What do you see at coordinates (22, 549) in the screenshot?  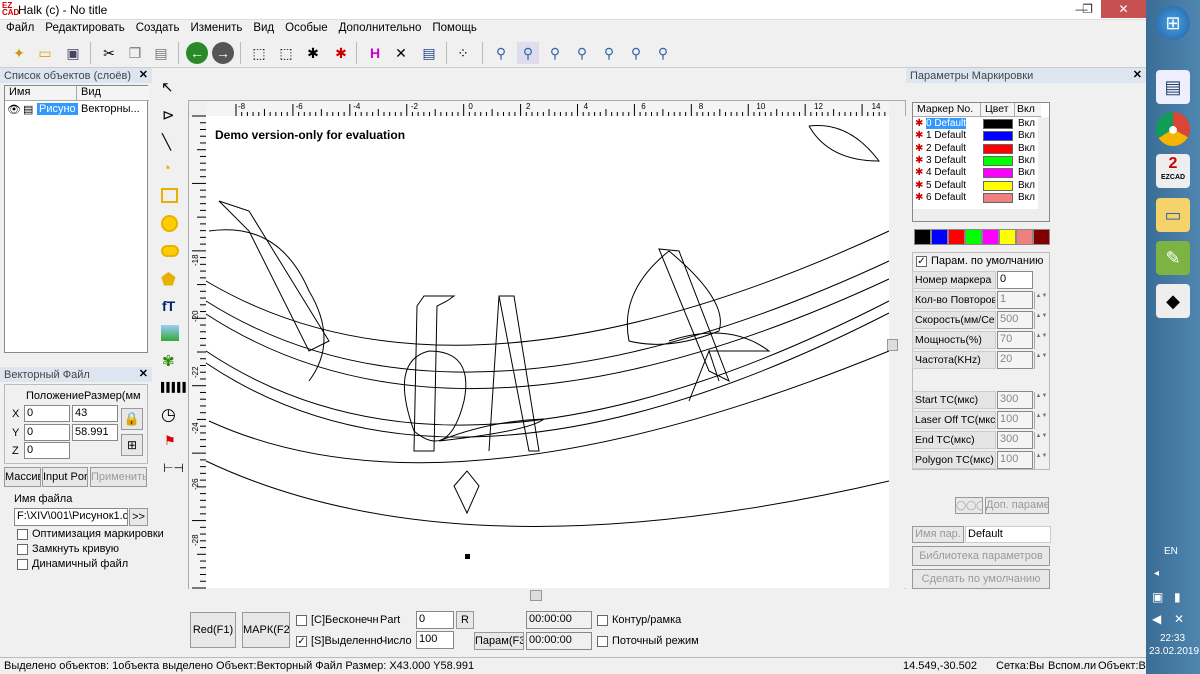 I see `close-curve-checkbox` at bounding box center [22, 549].